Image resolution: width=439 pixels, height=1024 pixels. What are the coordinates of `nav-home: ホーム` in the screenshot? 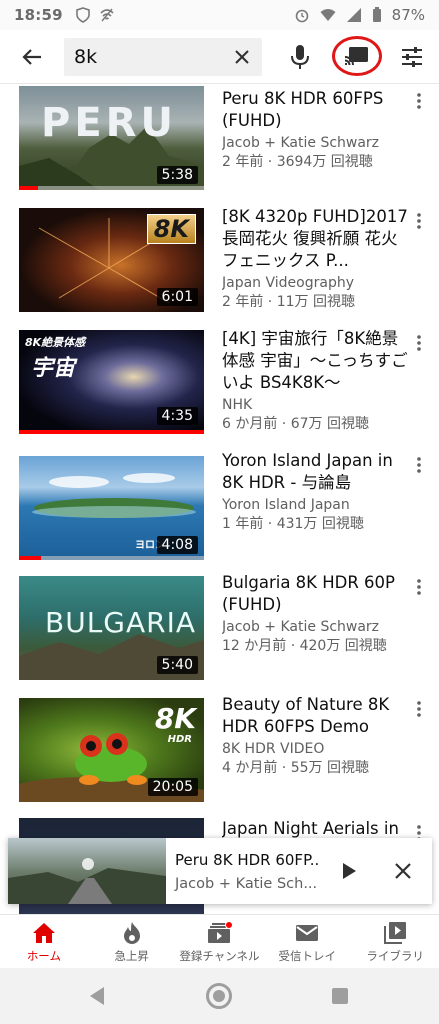 It's located at (44, 941).